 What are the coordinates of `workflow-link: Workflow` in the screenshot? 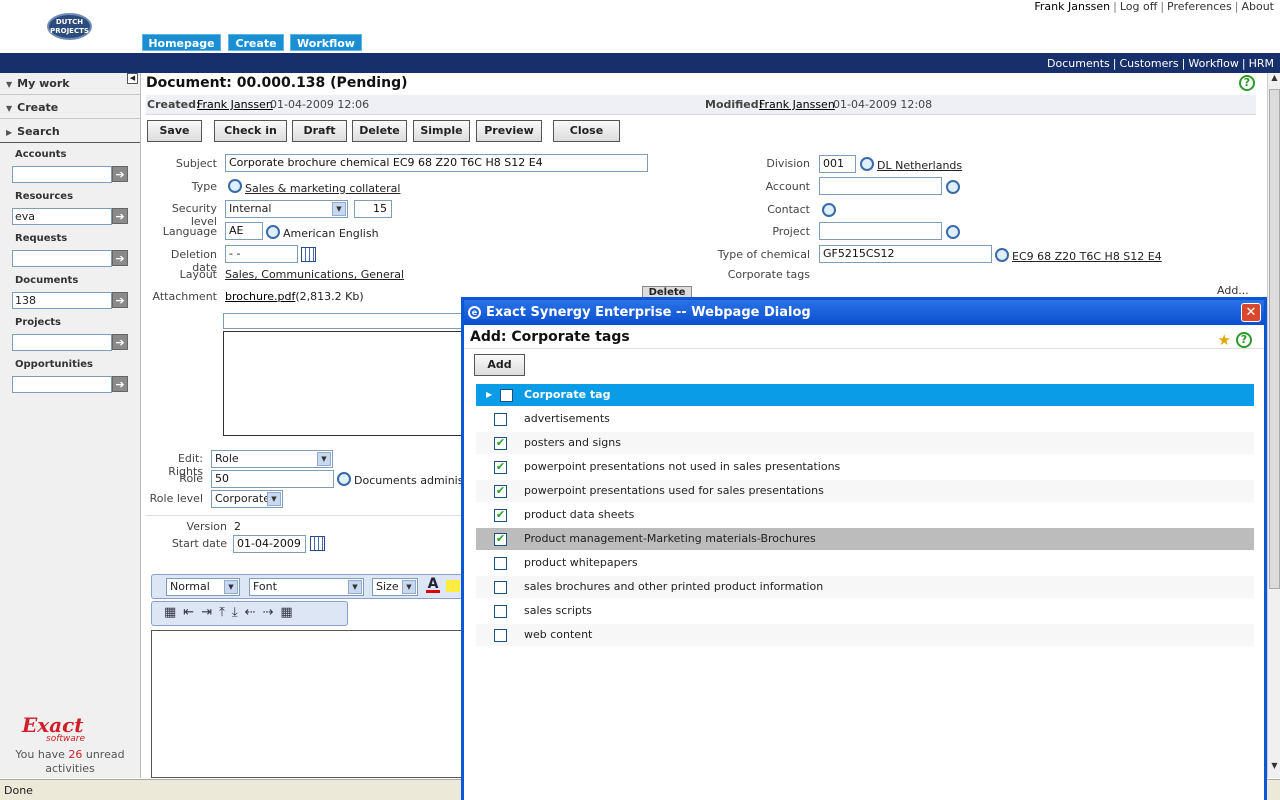 It's located at (1213, 63).